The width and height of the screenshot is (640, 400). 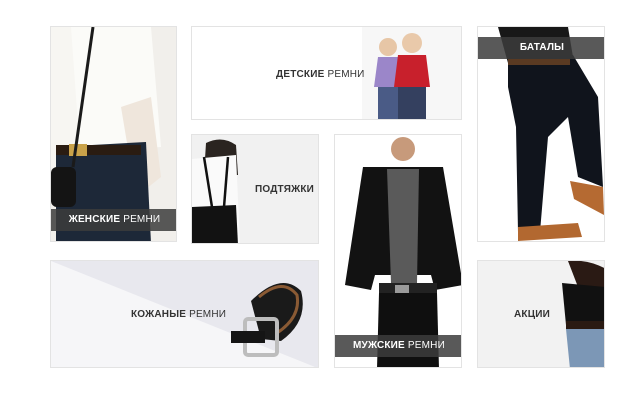 I want to click on category-tile-sale: АКЦИИ, so click(x=541, y=314).